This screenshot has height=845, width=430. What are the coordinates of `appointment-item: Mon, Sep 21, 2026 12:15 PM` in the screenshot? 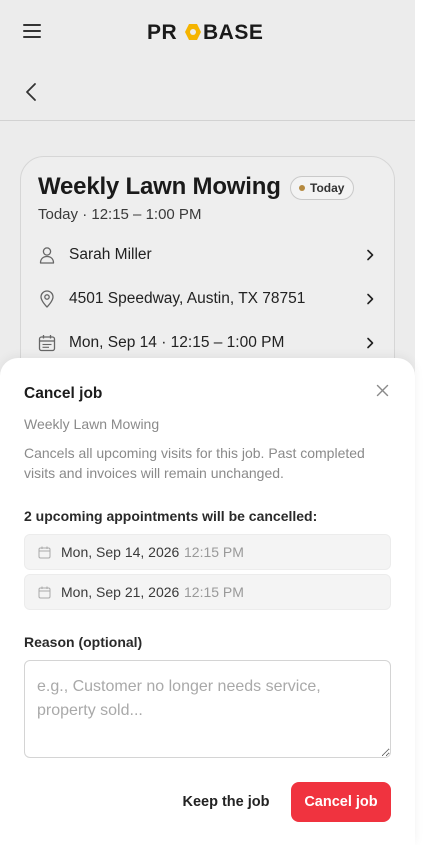 It's located at (207, 592).